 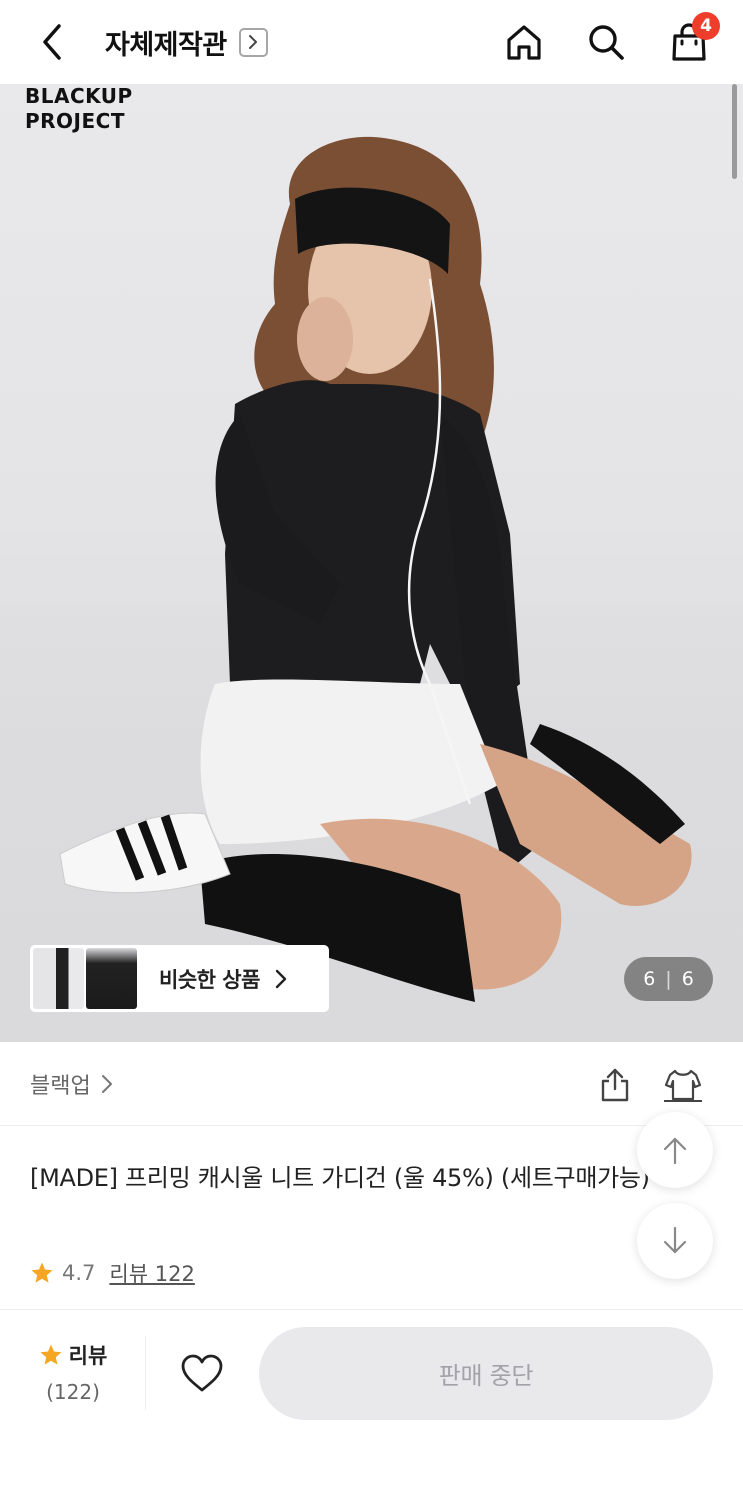 What do you see at coordinates (649, 979) in the screenshot?
I see `counter-current: 6` at bounding box center [649, 979].